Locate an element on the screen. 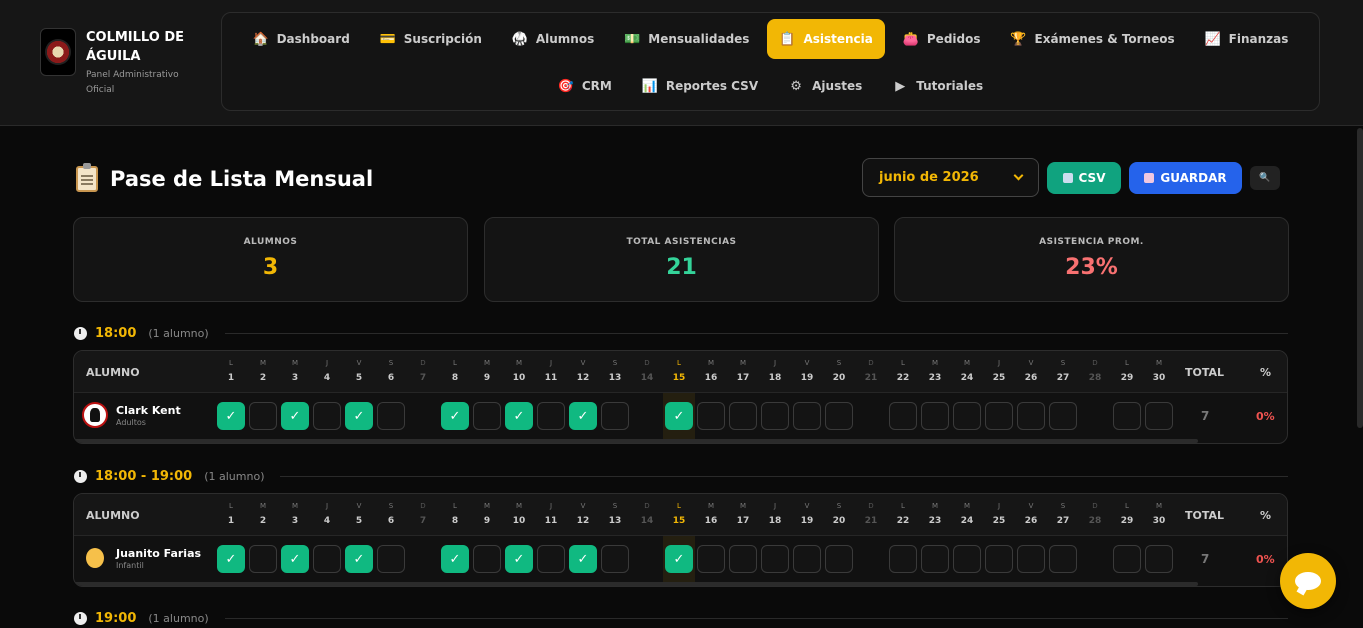 Image resolution: width=1363 pixels, height=628 pixels. nav-item-ex-menes-torneos: 🏆 Exámenes & Torneos is located at coordinates (1093, 39).